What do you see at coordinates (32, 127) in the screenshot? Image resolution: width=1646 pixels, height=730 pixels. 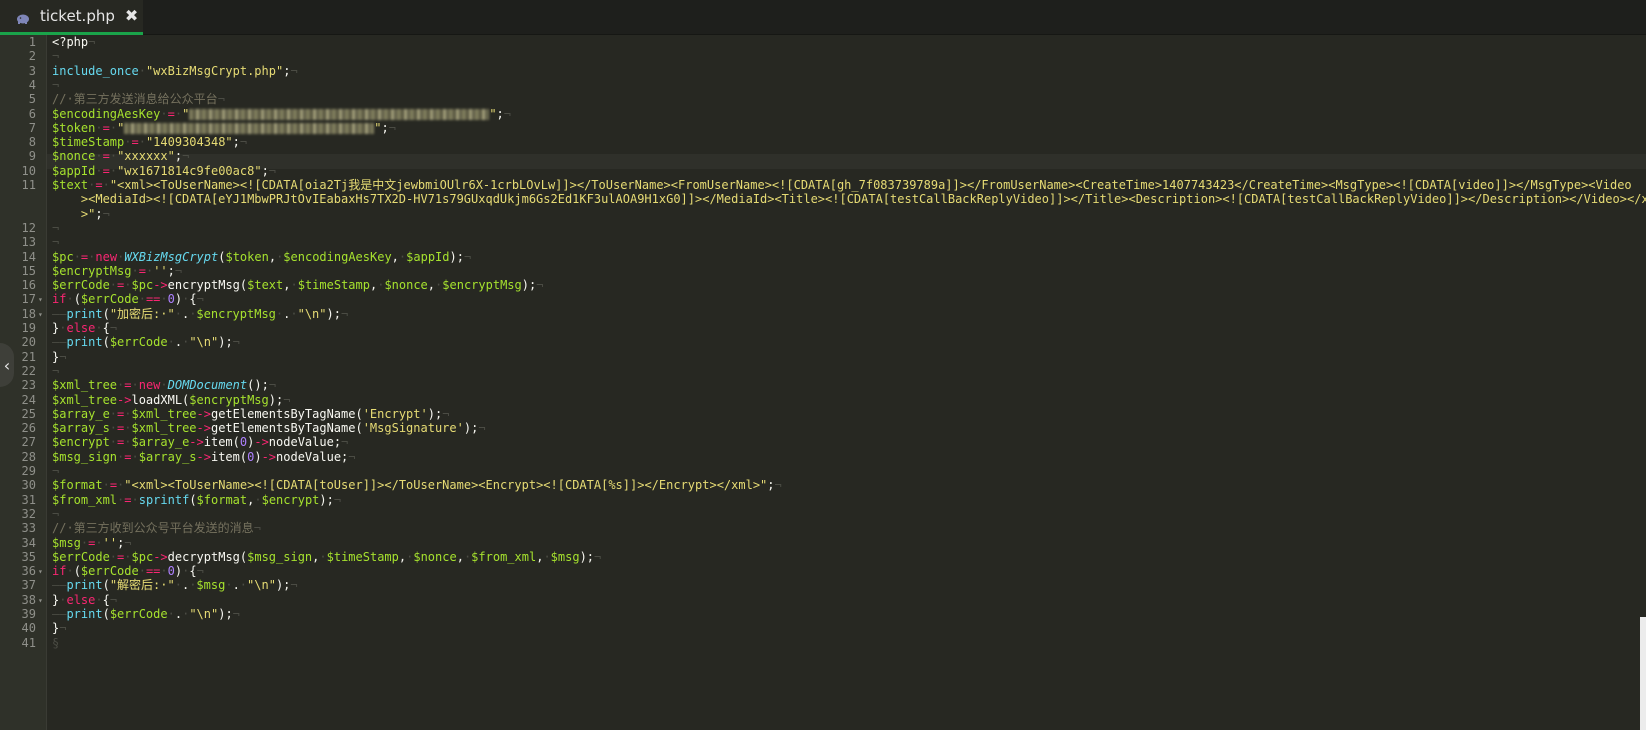 I see `line-number: 7` at bounding box center [32, 127].